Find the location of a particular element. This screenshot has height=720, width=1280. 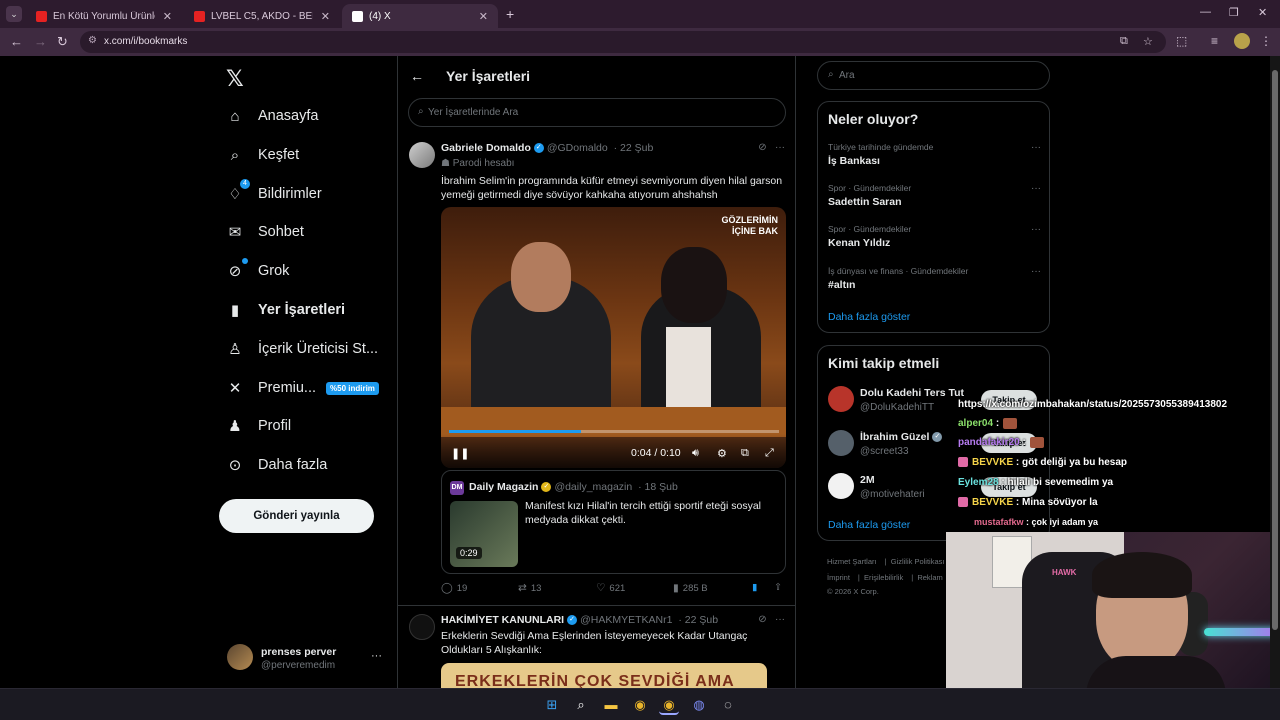

quoted-author: Daily Magazin ✓ @daily_magazin · 18 Şub is located at coordinates (573, 487).